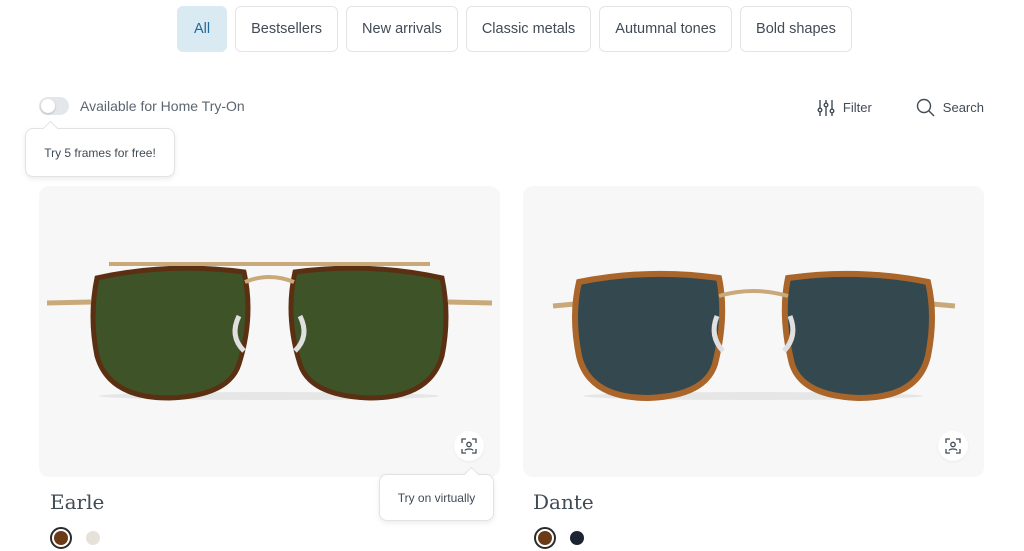 This screenshot has height=551, width=1024. What do you see at coordinates (202, 29) in the screenshot?
I see `chip-all: All` at bounding box center [202, 29].